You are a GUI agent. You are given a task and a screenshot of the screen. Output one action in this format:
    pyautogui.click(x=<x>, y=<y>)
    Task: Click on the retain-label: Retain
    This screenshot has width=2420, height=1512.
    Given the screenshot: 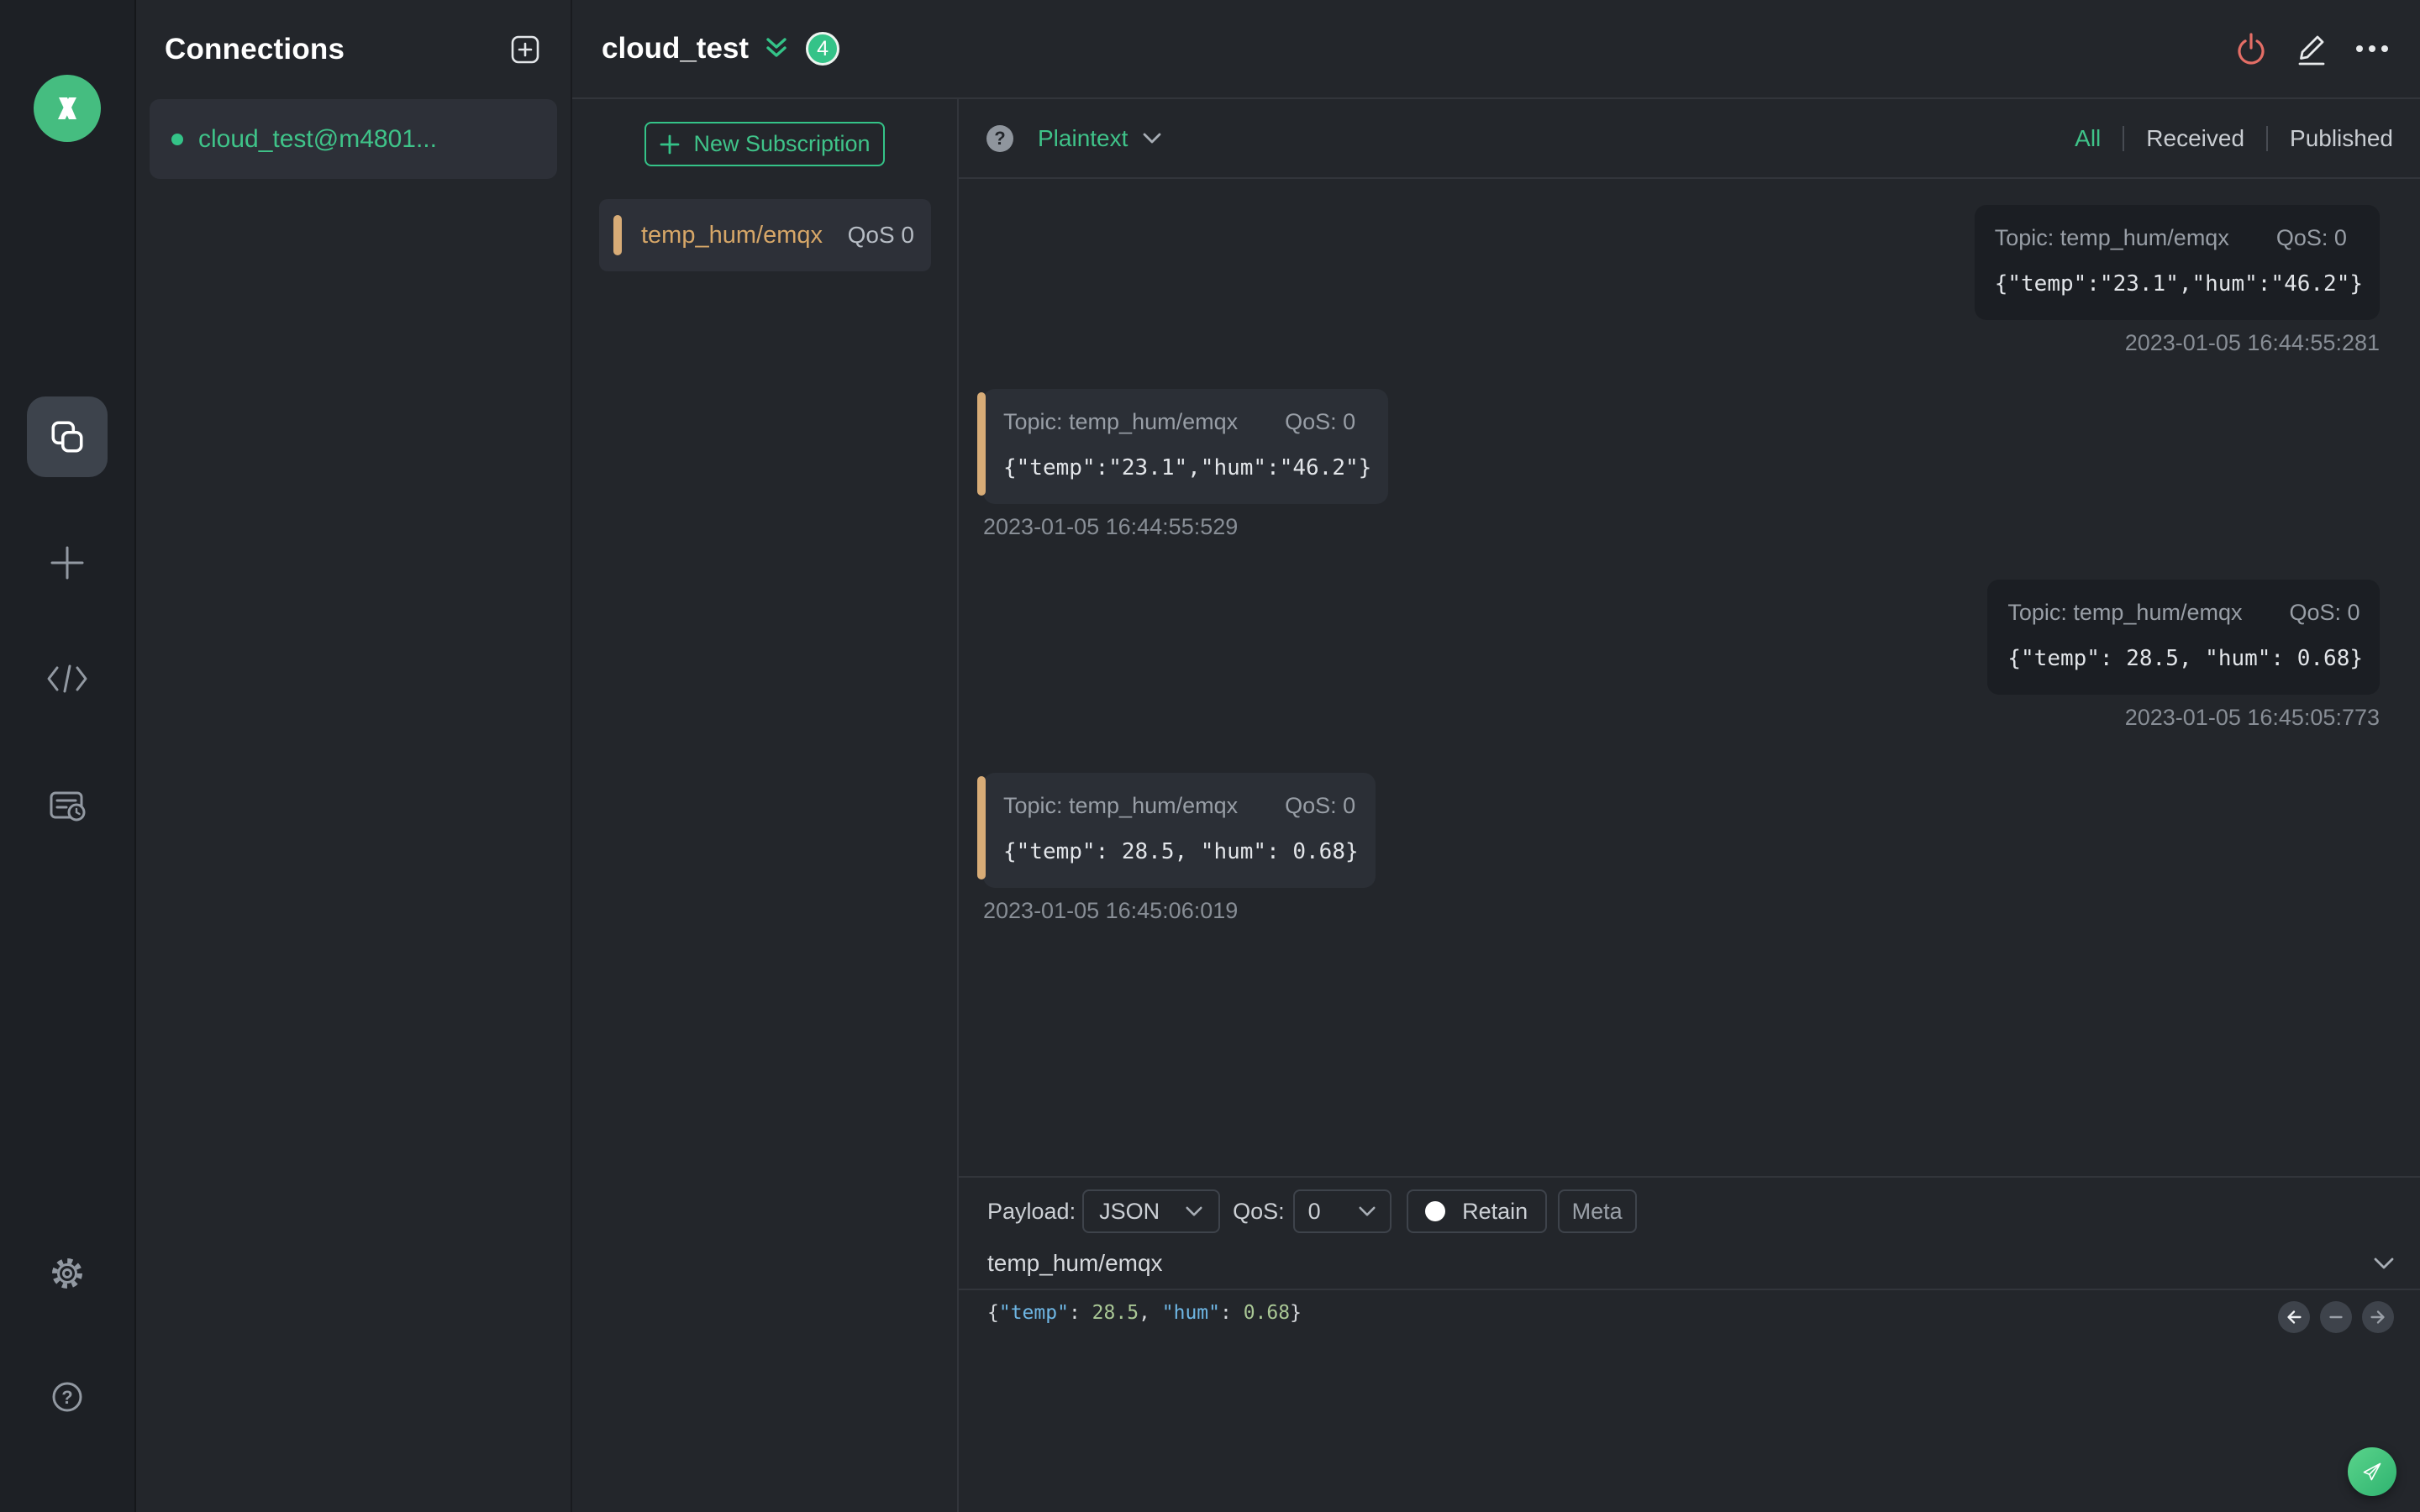 What is the action you would take?
    pyautogui.click(x=1495, y=1211)
    